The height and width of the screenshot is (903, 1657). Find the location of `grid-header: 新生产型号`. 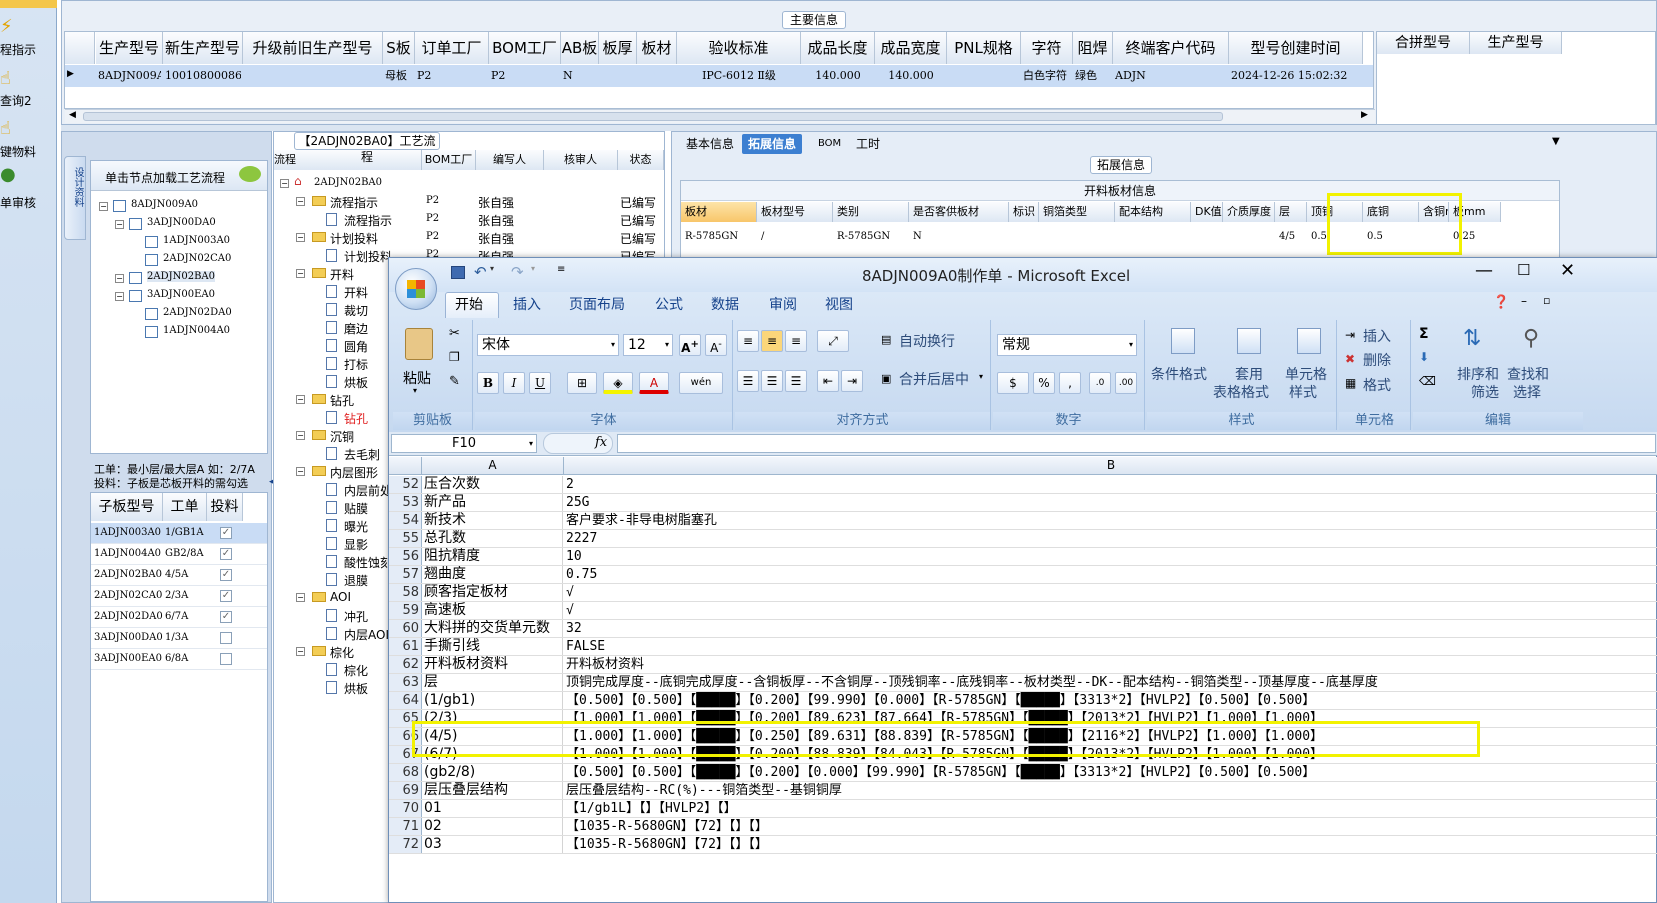

grid-header: 新生产型号 is located at coordinates (203, 48).